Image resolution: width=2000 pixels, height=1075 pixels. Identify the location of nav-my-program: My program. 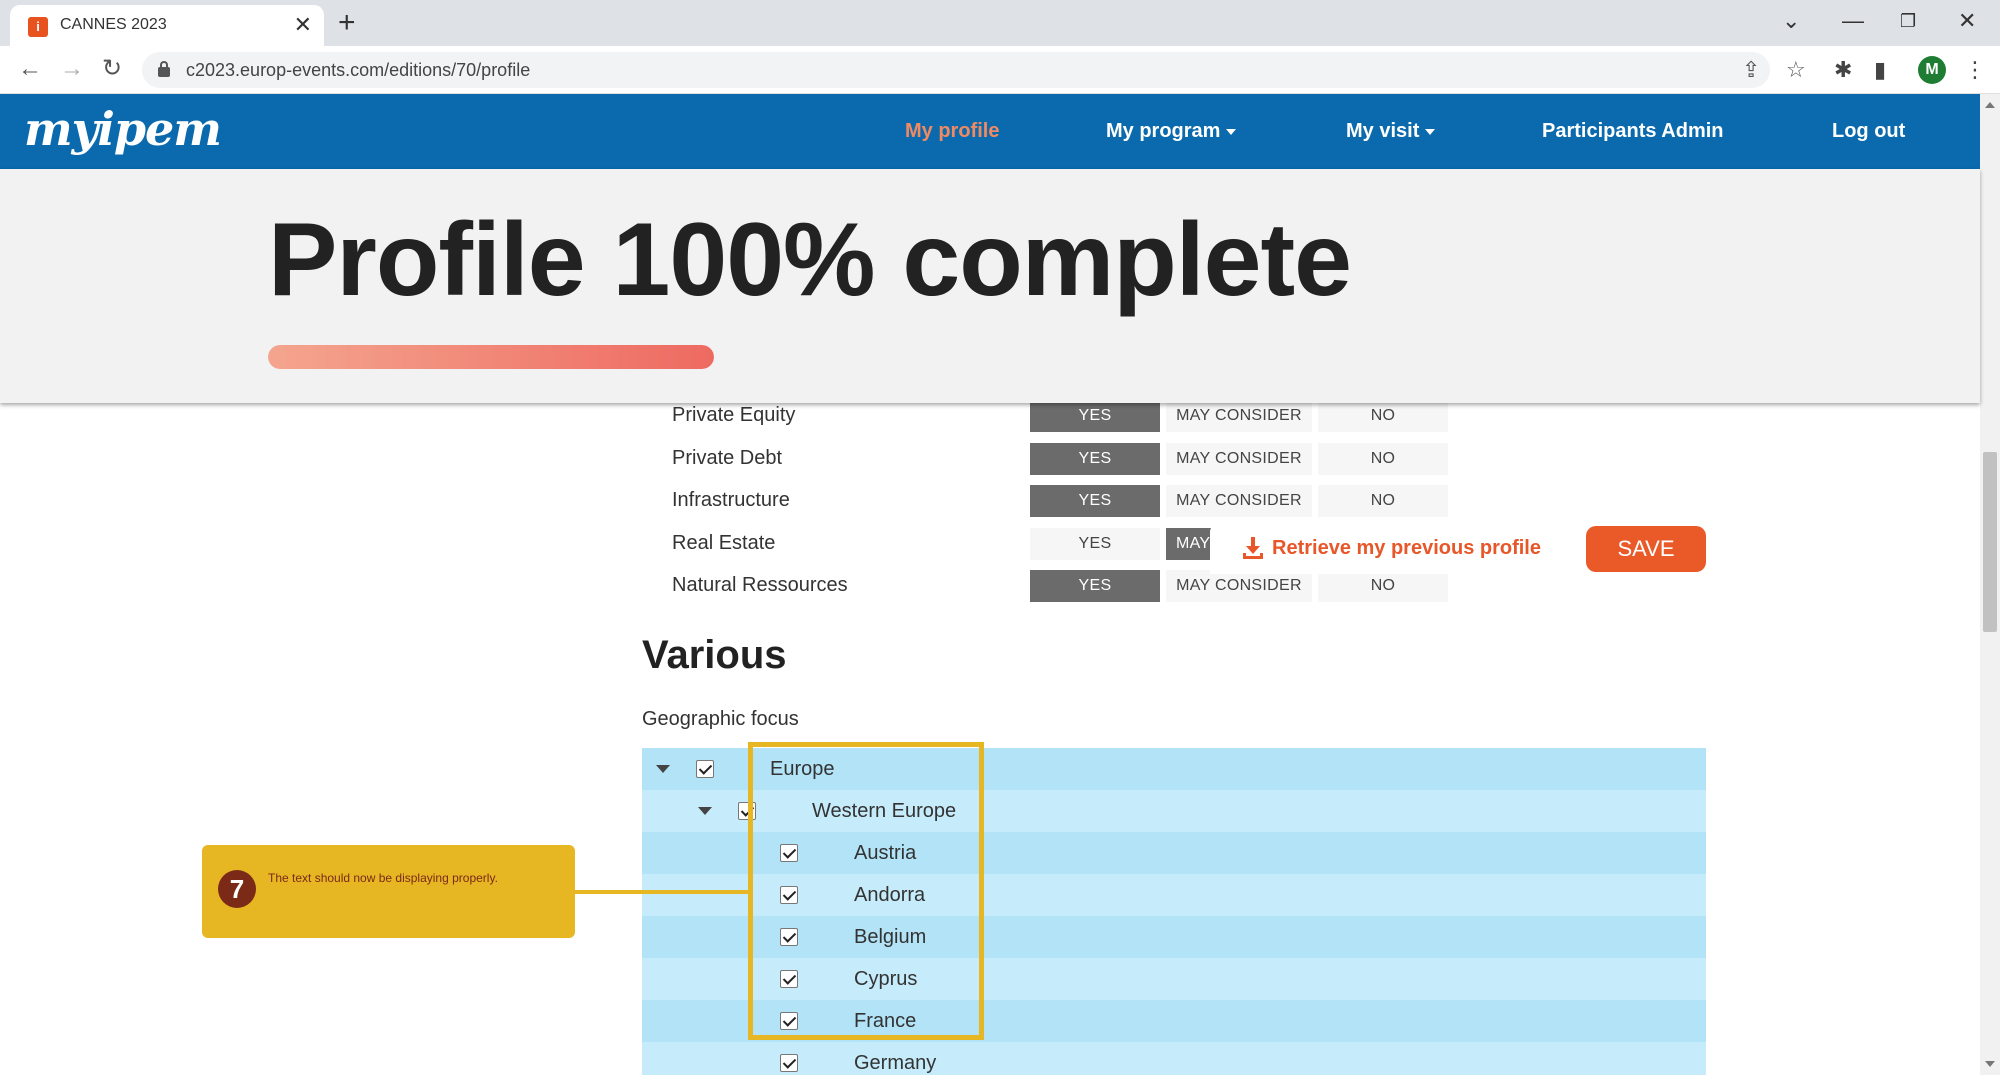
(1171, 131).